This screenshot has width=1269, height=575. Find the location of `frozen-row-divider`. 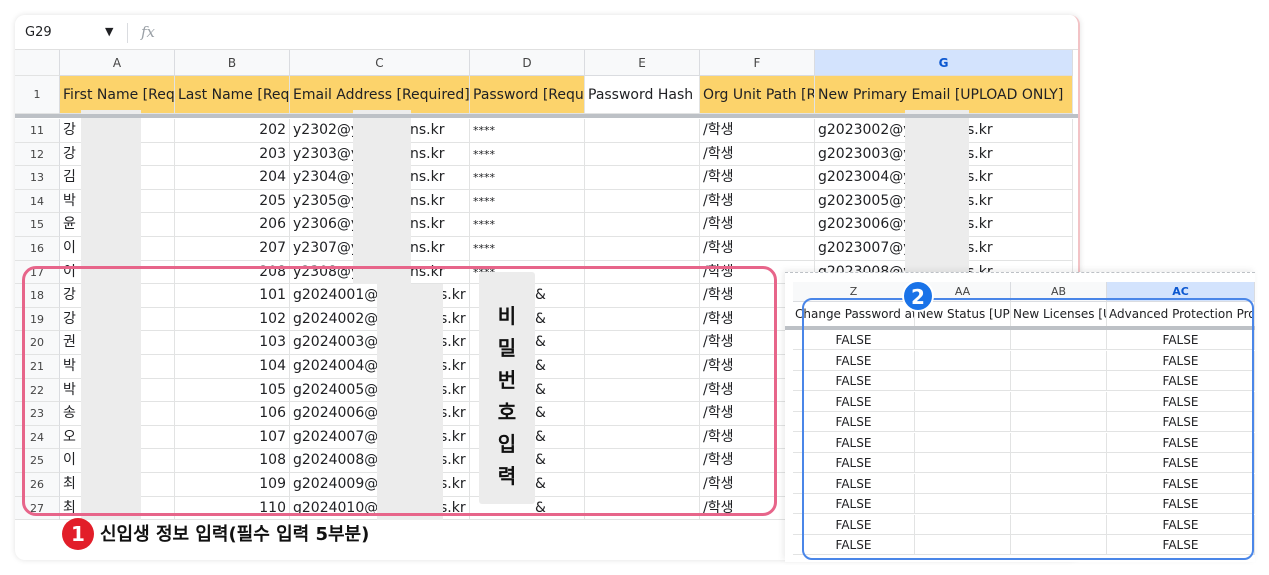

frozen-row-divider is located at coordinates (546, 116).